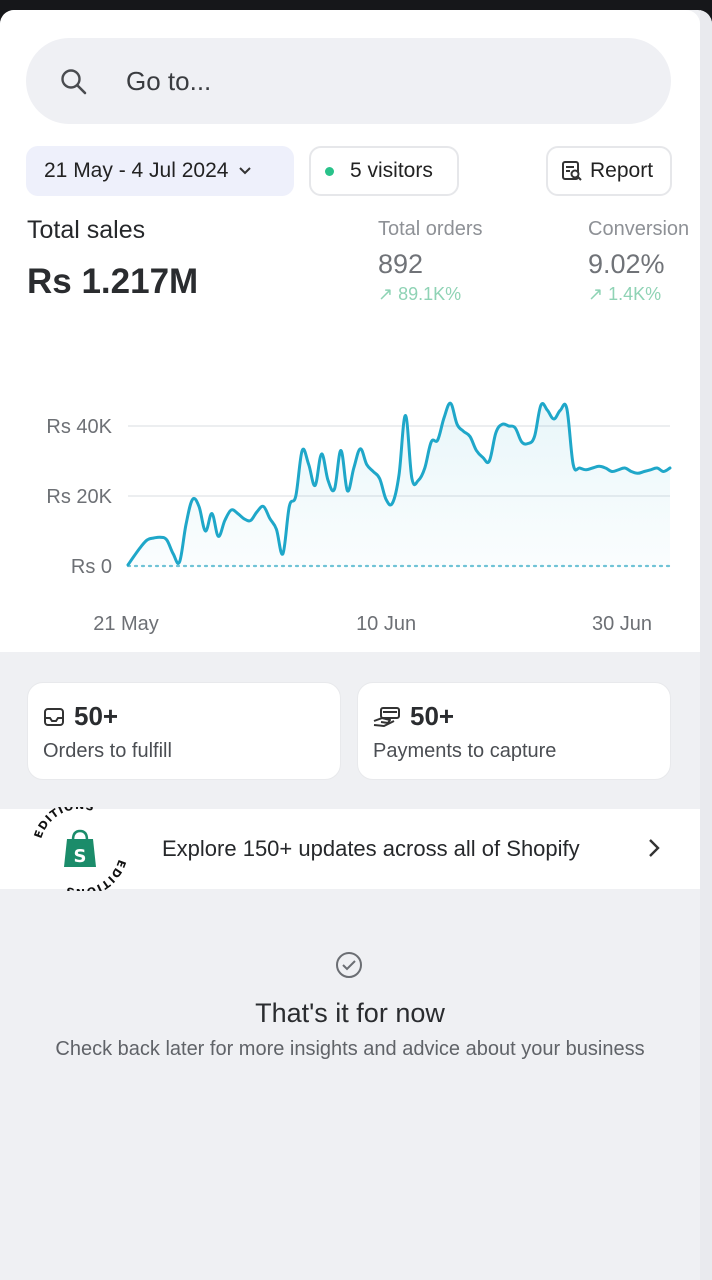 The image size is (712, 1280). Describe the element at coordinates (706, 645) in the screenshot. I see `edge-strip` at that location.